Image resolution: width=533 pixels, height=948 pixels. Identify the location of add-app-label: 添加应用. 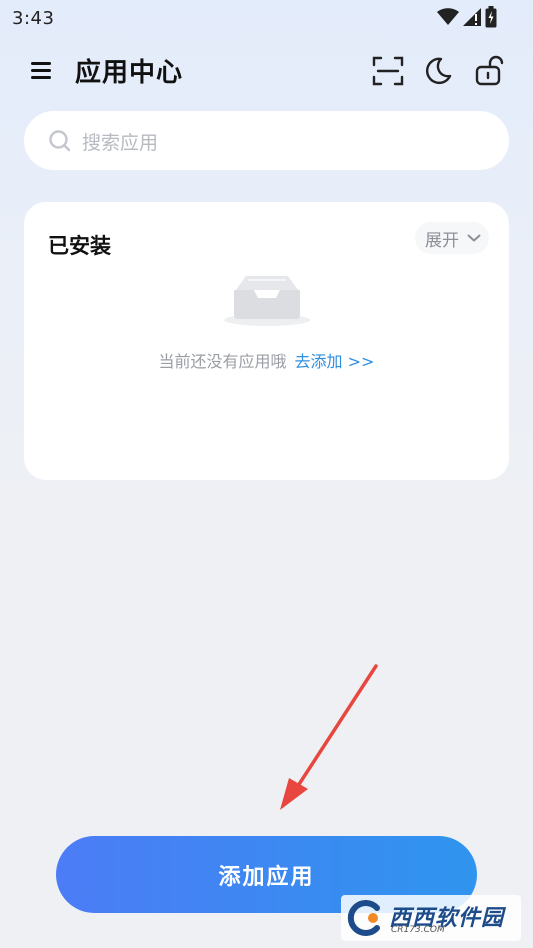
(266, 877).